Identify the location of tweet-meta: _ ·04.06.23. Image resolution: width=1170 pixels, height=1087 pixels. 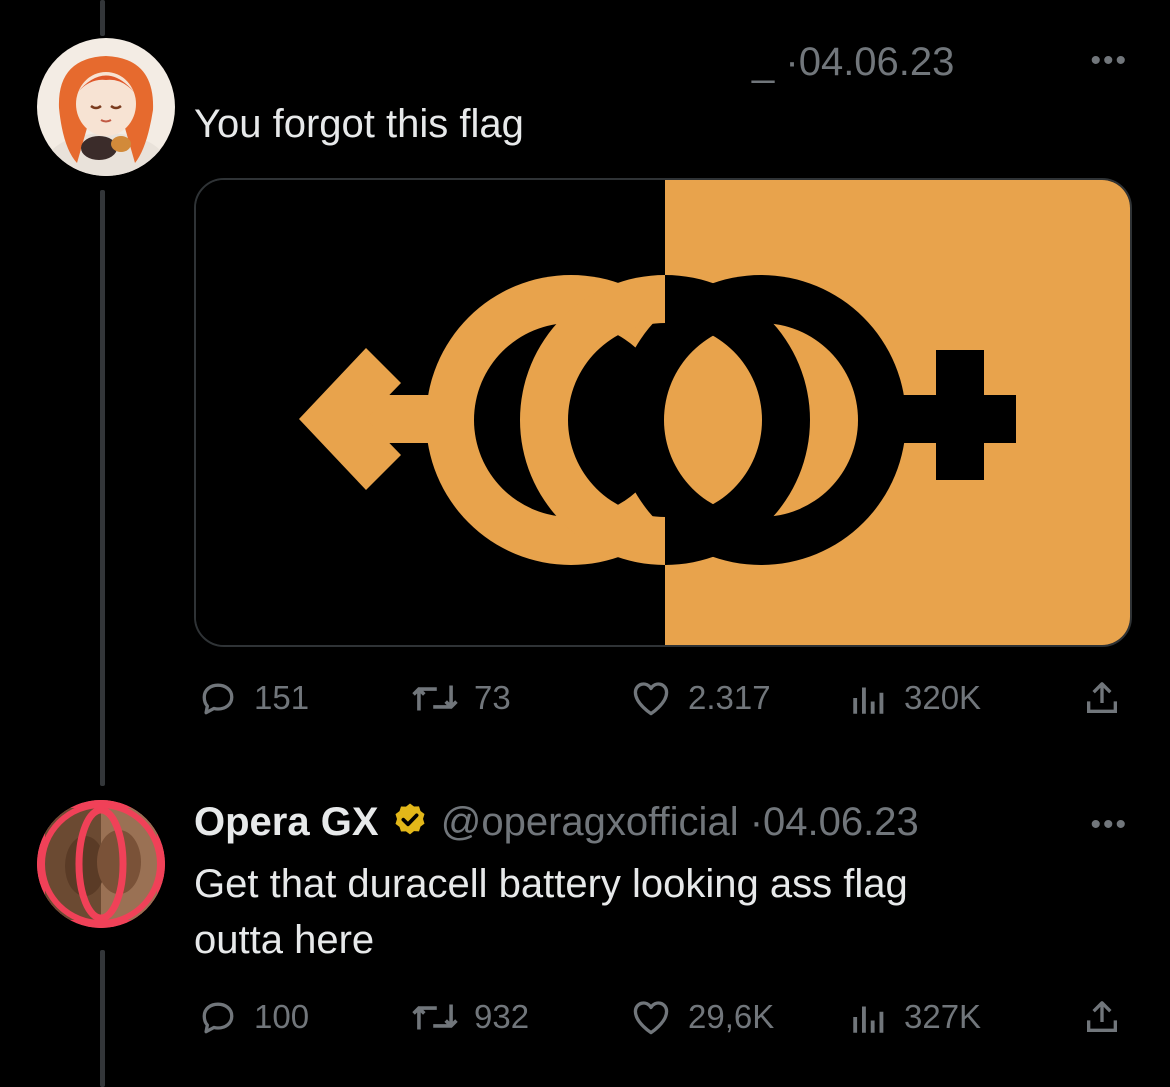
(853, 62).